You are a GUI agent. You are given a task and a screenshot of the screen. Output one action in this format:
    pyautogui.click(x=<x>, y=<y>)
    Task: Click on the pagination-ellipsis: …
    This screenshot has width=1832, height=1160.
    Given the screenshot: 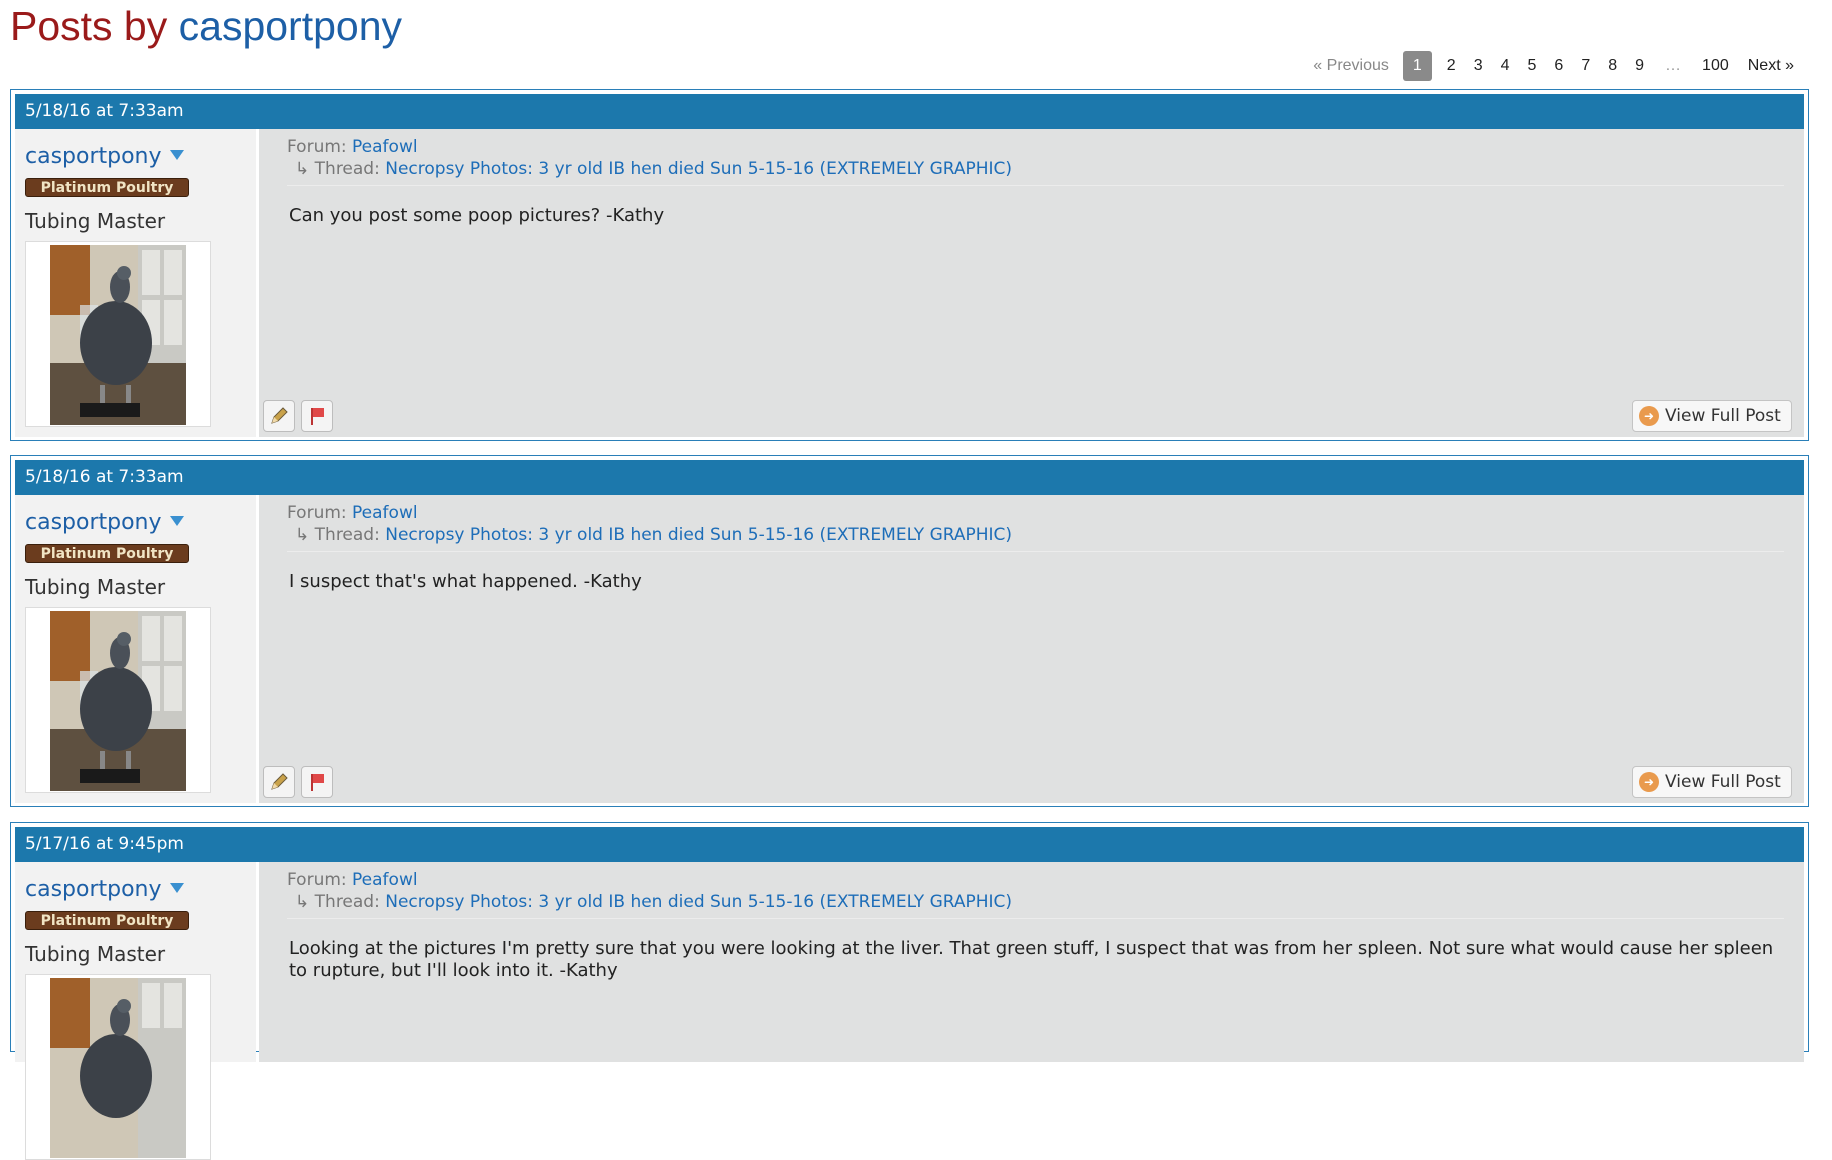 What is the action you would take?
    pyautogui.click(x=1673, y=65)
    